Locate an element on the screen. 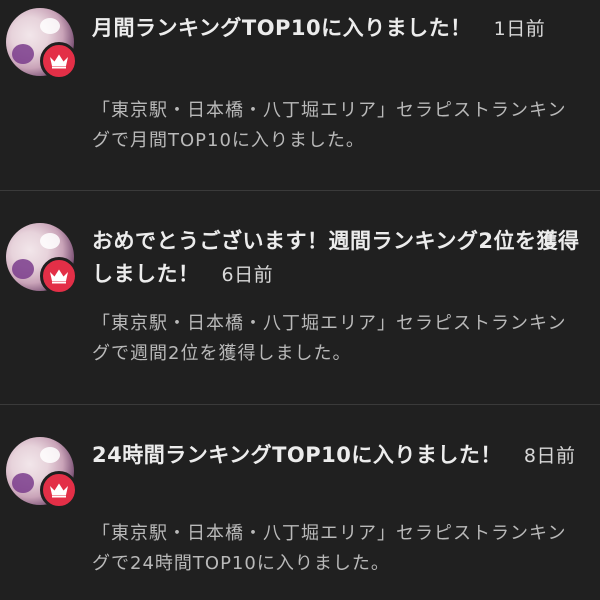  notification-title: 24時間ランキングTOP10に入りました！ 8日前 is located at coordinates (341, 456).